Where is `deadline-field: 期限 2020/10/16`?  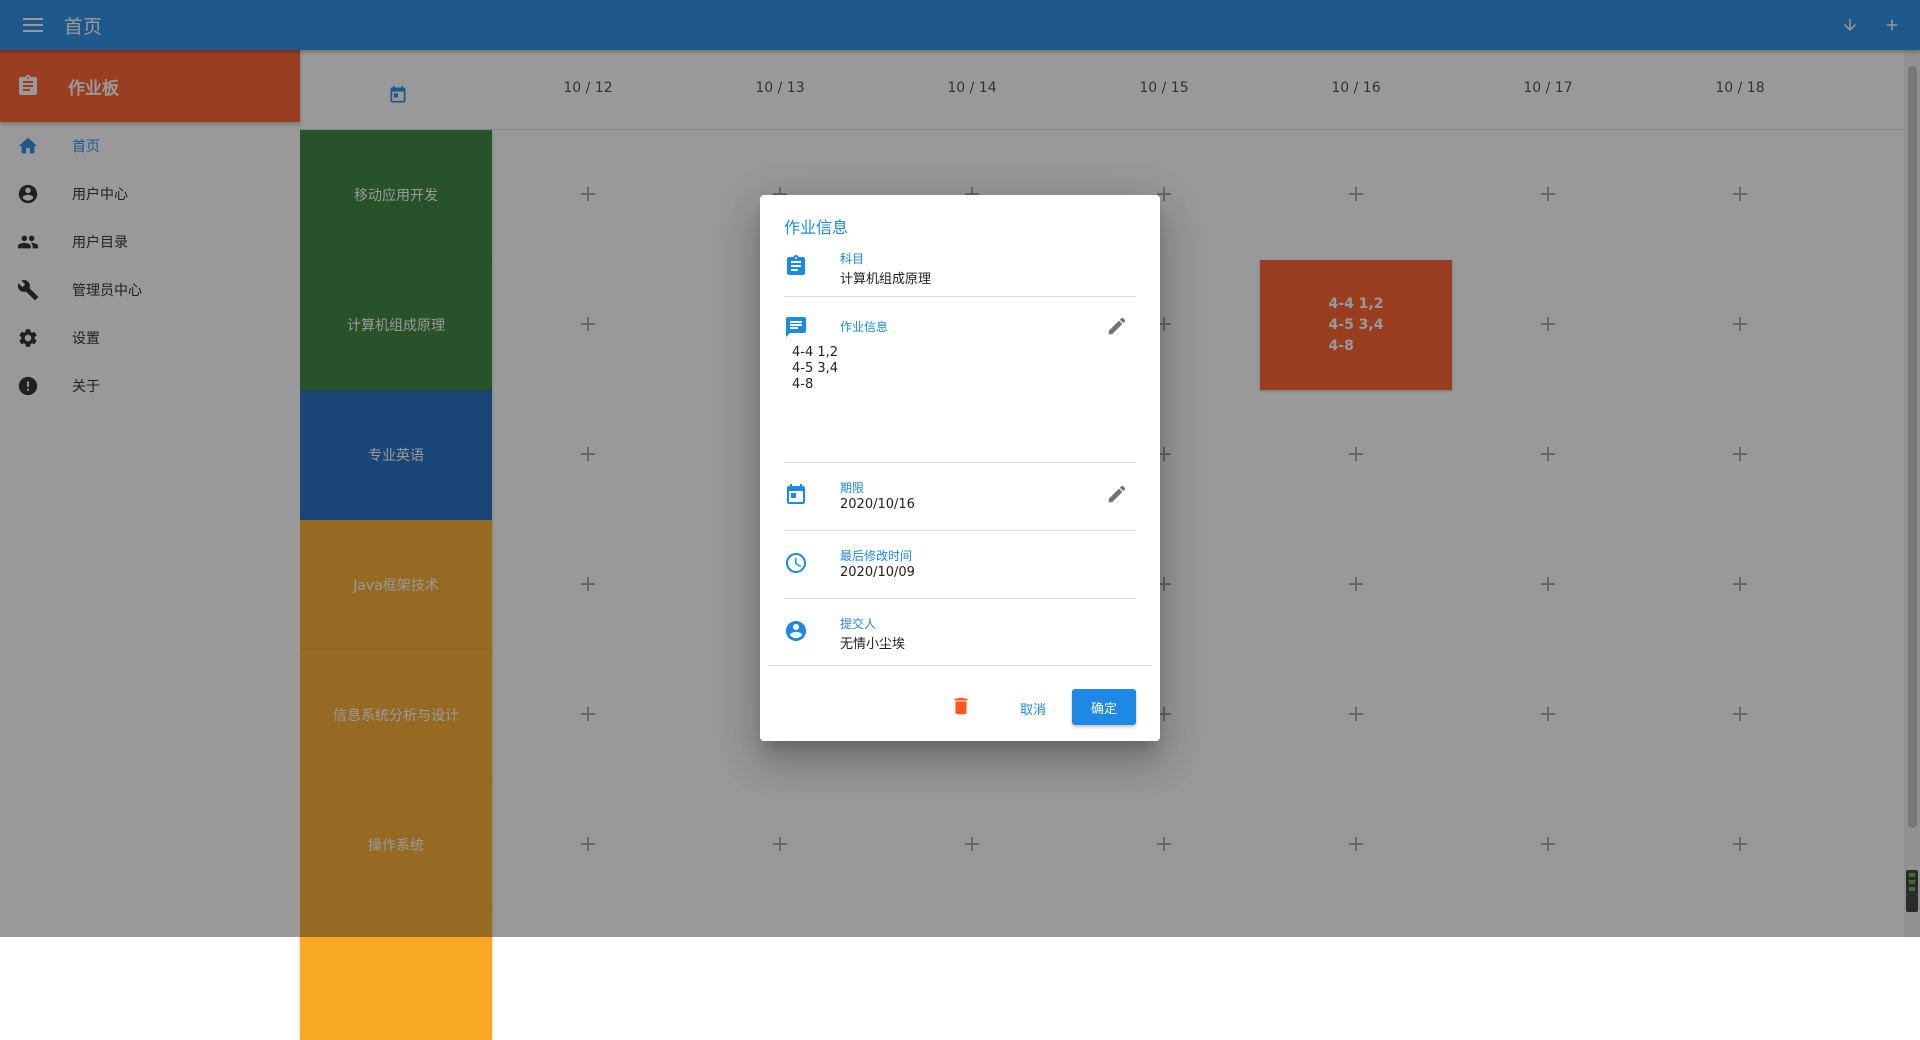
deadline-field: 期限 2020/10/16 is located at coordinates (972, 499).